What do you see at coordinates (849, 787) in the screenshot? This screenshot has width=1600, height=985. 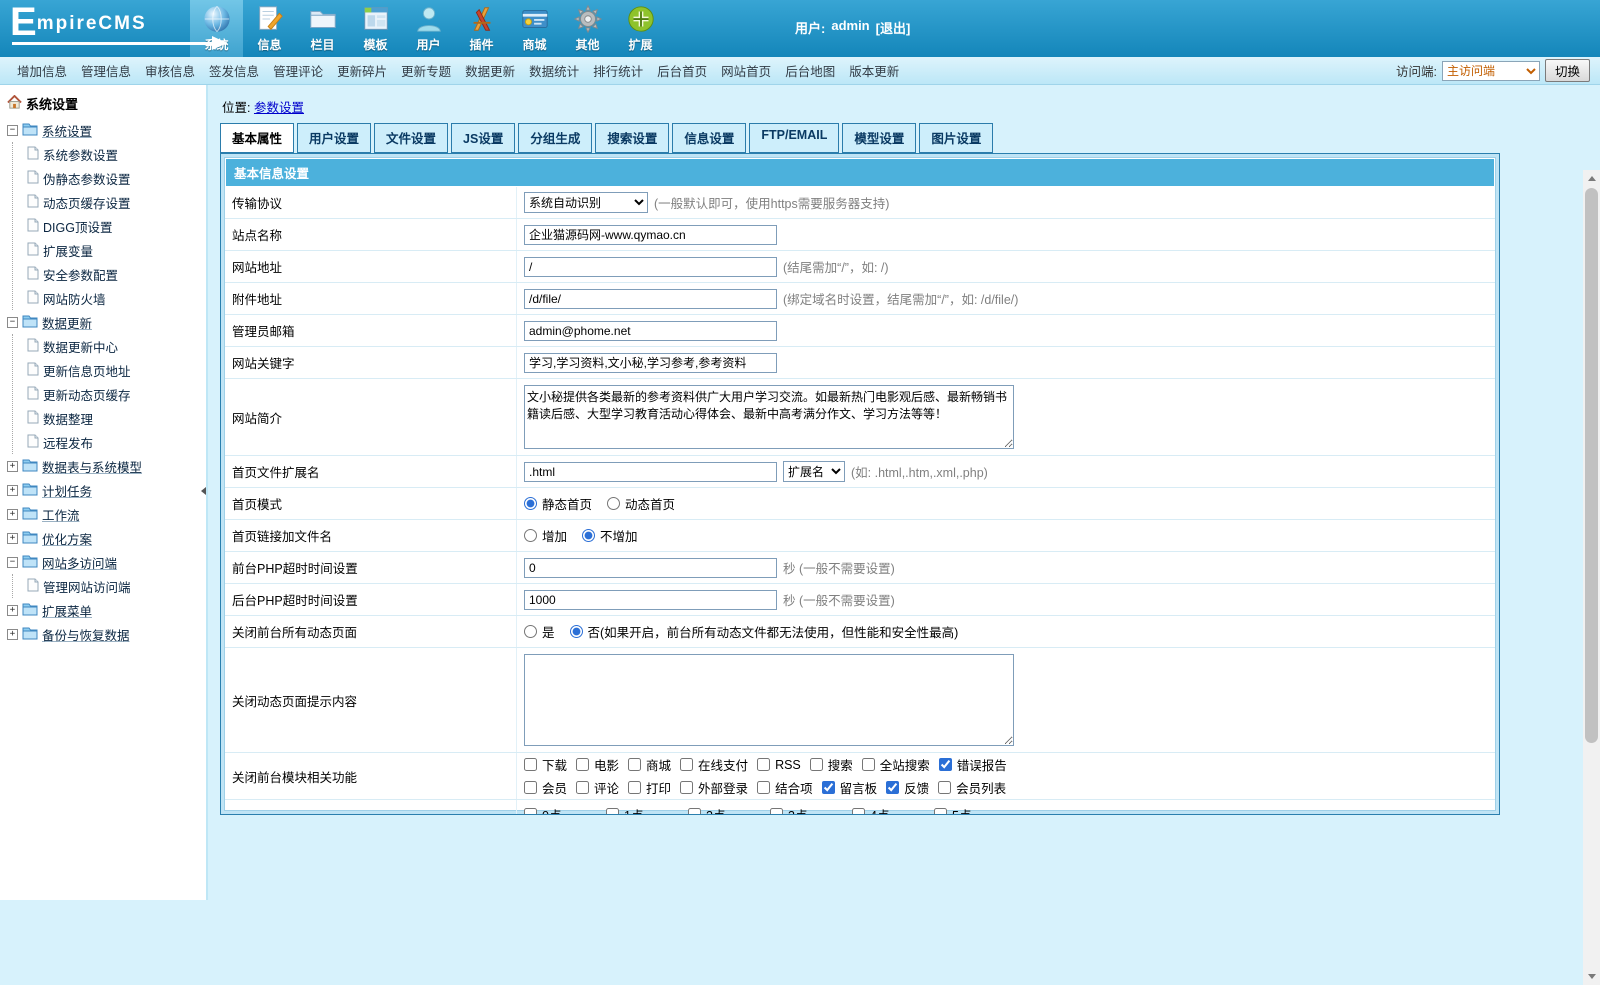 I see `module-checkbox: 留言板` at bounding box center [849, 787].